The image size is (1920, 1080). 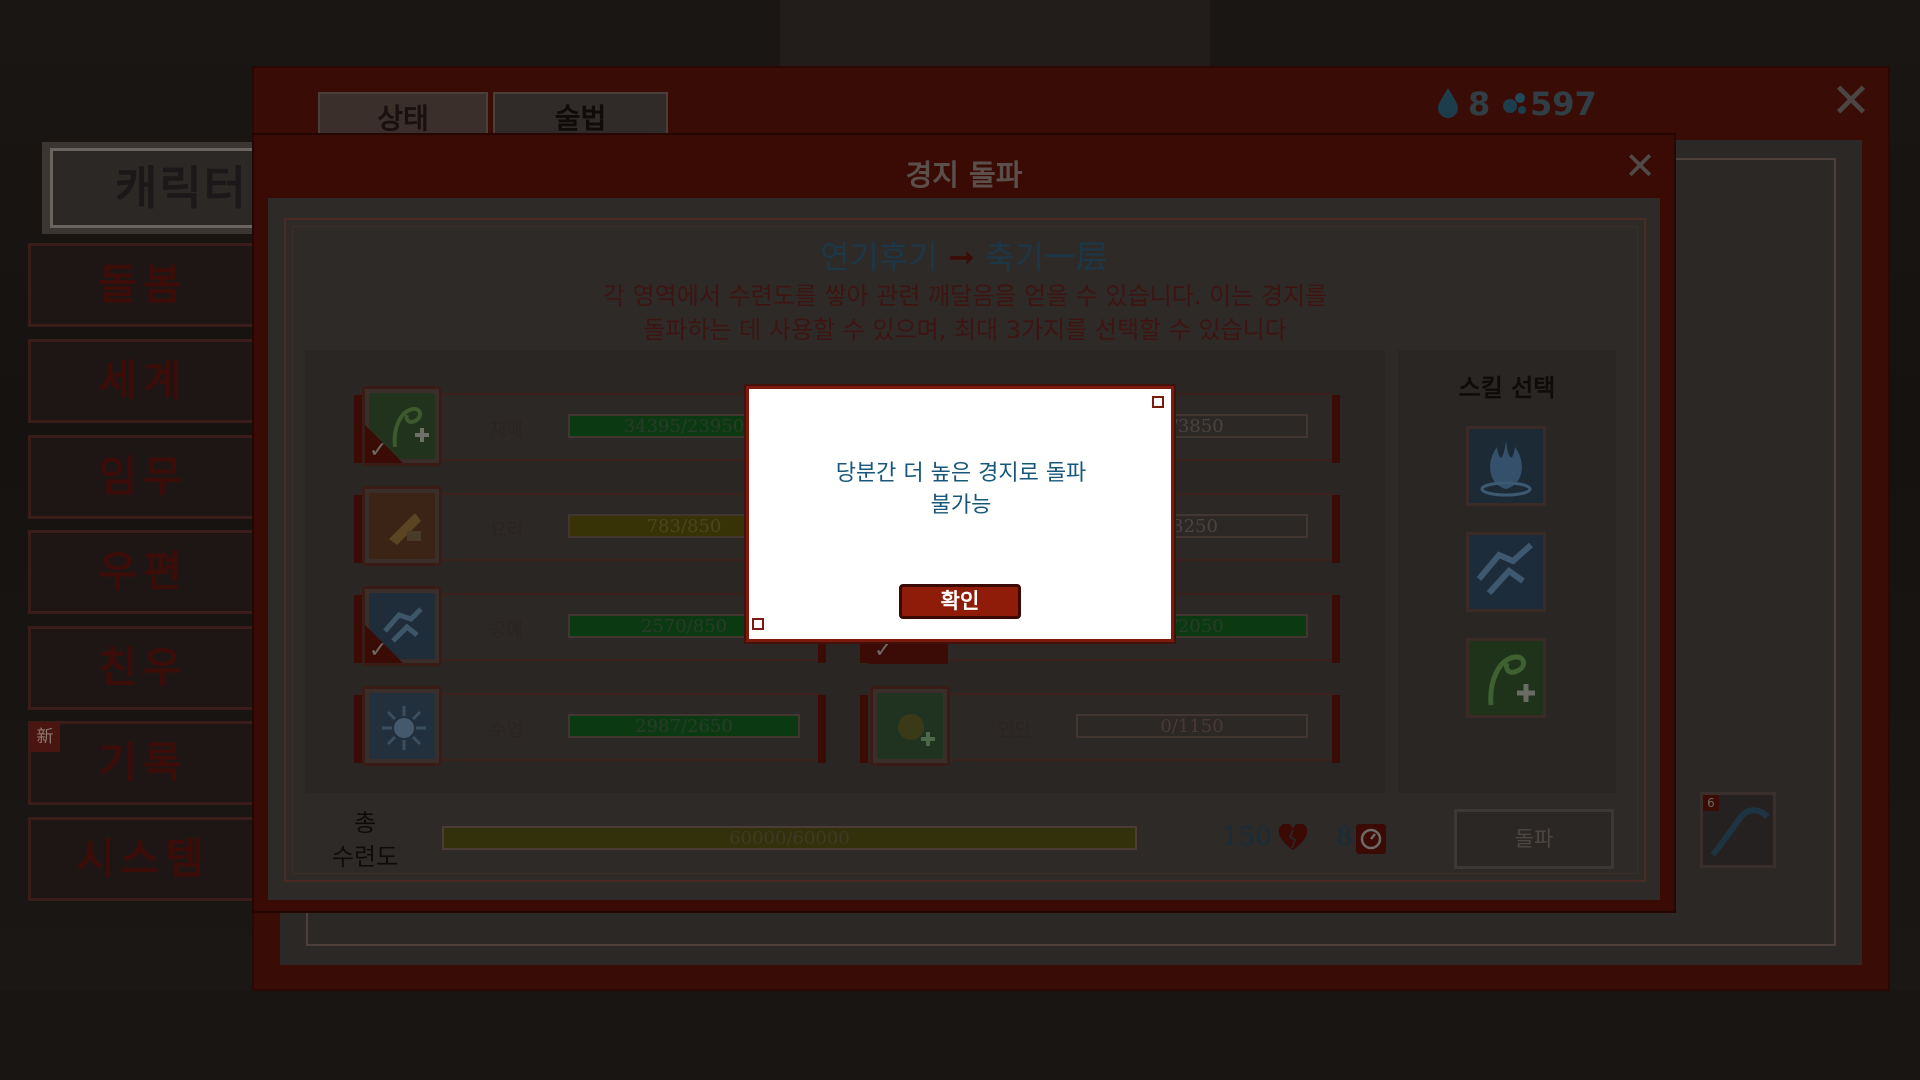 I want to click on skill-progress-bar: 0/1150, so click(x=1192, y=726).